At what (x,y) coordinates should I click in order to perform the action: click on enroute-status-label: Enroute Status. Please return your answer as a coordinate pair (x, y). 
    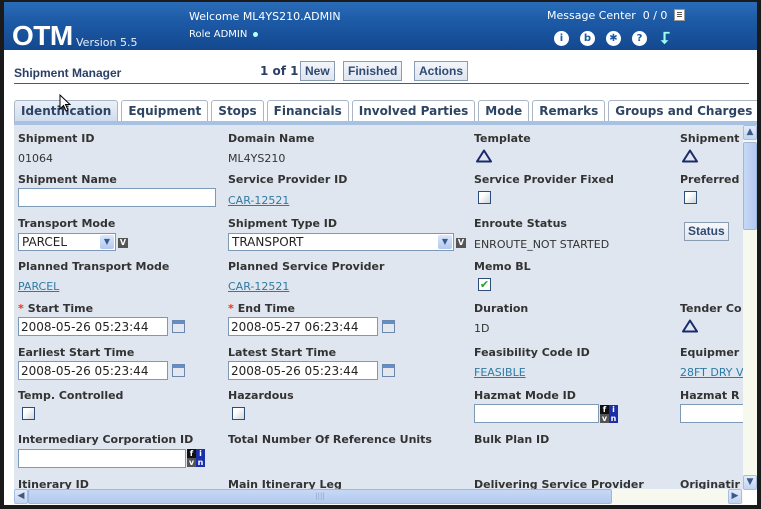
    Looking at the image, I should click on (520, 223).